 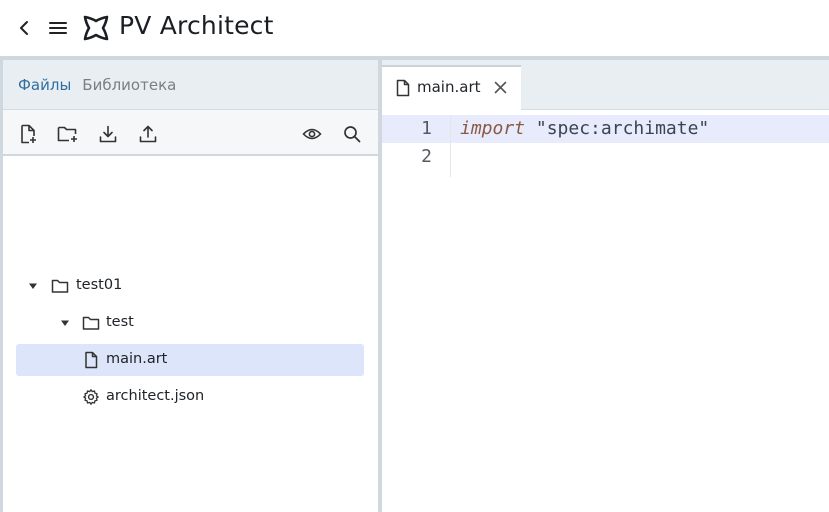 I want to click on new-file-button, so click(x=28, y=134).